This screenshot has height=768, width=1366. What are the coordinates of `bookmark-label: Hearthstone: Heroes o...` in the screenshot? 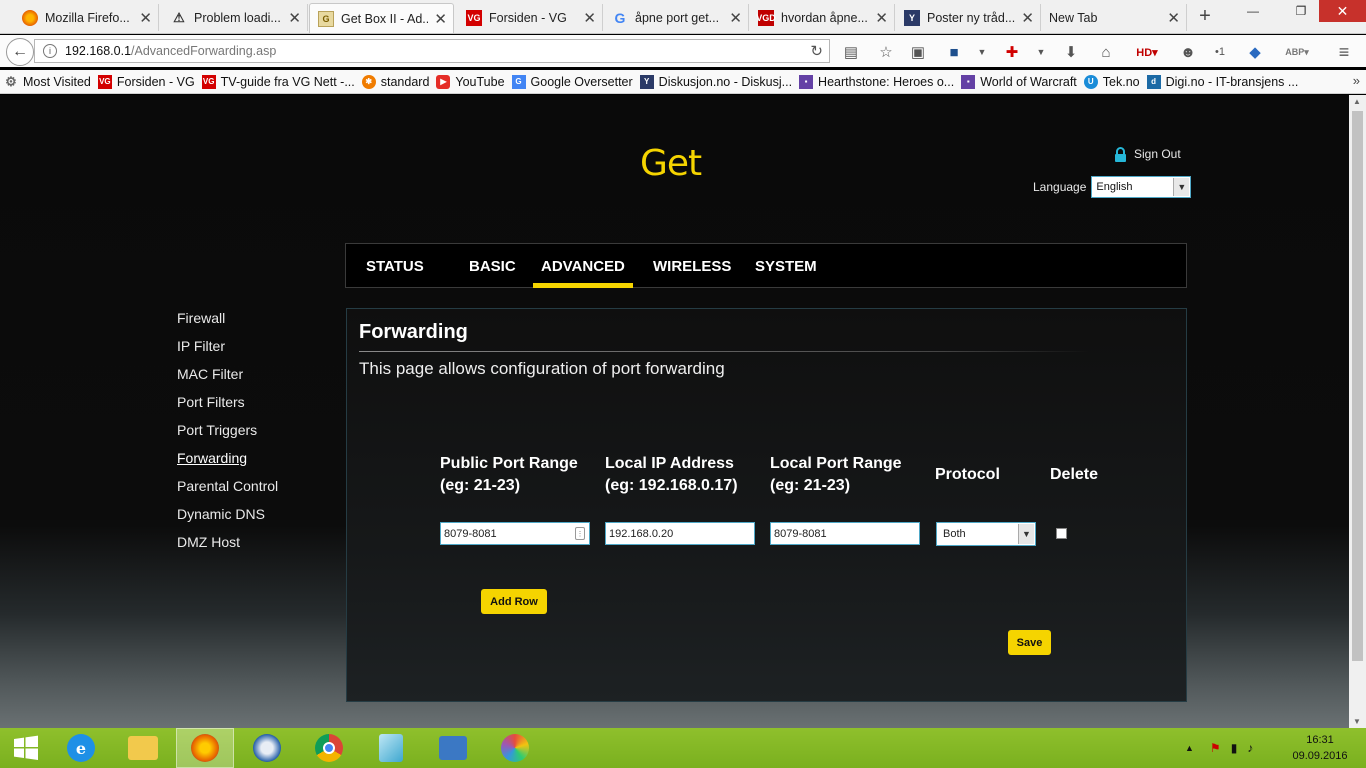 It's located at (886, 81).